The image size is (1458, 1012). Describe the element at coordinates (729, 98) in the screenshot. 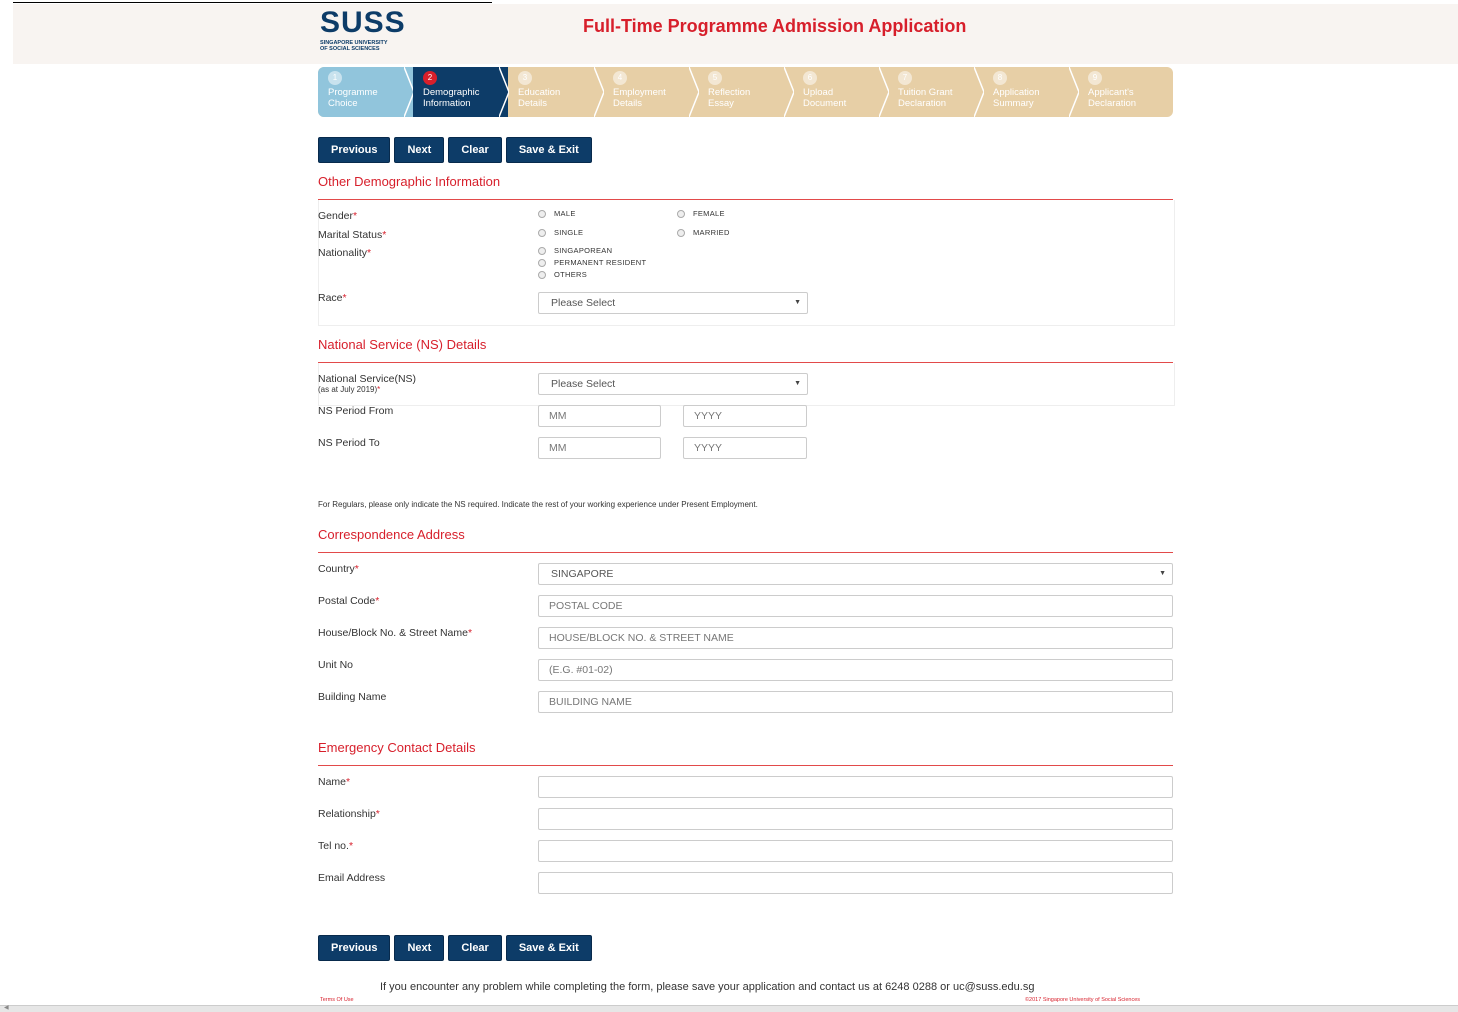

I see `step-label: Reflection Essay` at that location.